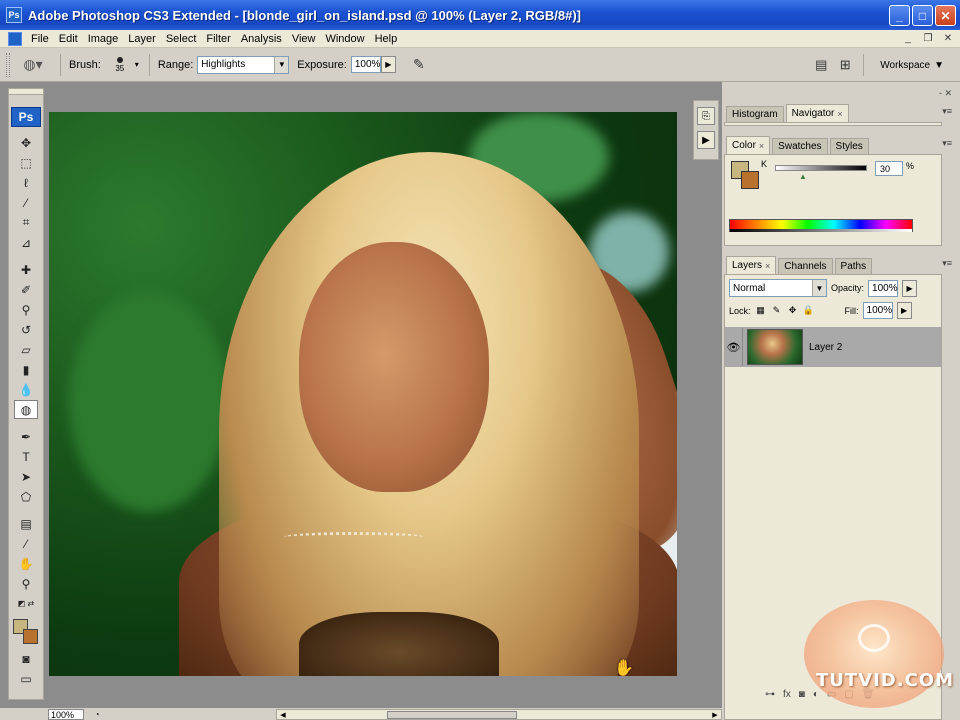 This screenshot has width=960, height=720. What do you see at coordinates (137, 64) in the screenshot?
I see `brush-dropdown-icon: ▾` at bounding box center [137, 64].